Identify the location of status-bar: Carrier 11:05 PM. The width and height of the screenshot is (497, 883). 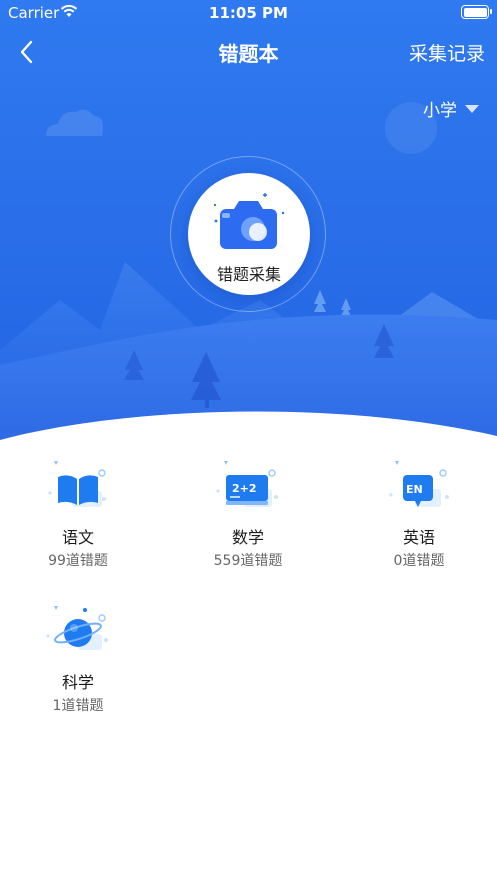
(248, 13).